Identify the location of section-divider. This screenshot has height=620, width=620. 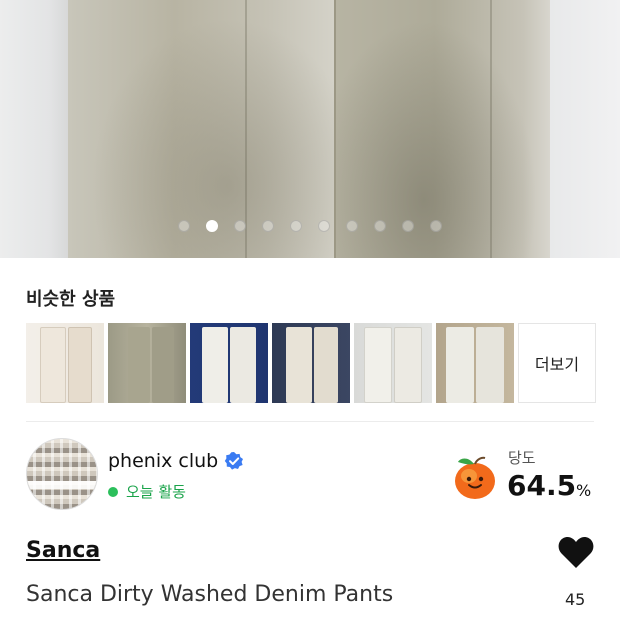
(310, 421).